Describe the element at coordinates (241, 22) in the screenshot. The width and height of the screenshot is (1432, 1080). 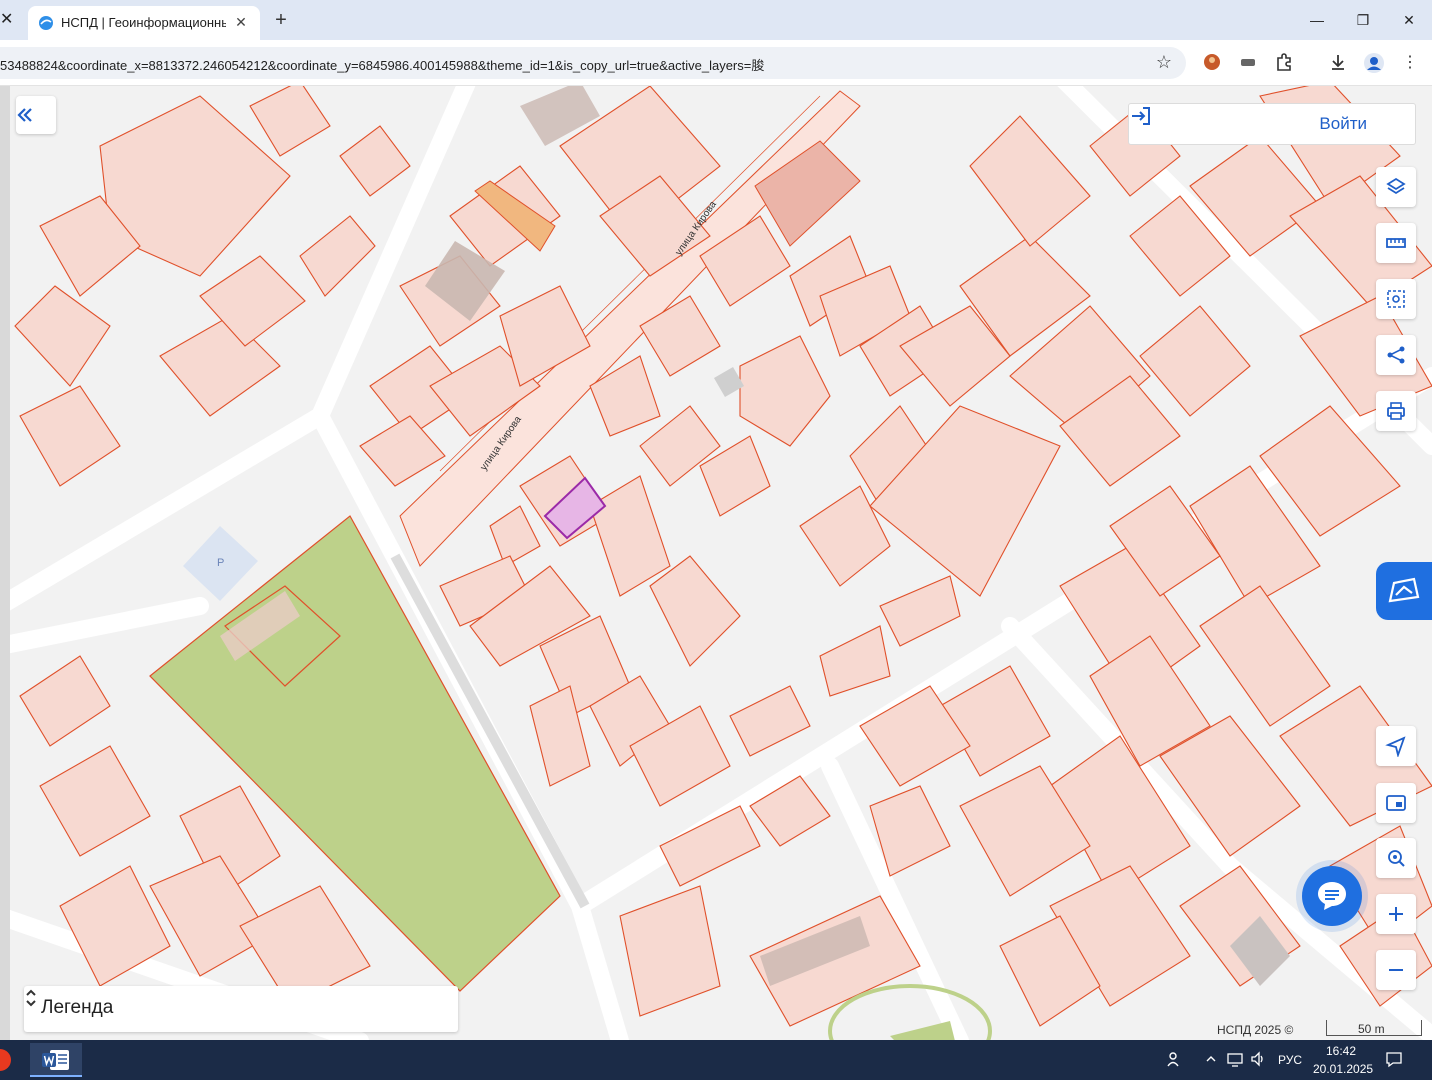
I see `close-tab-icon: ✕` at that location.